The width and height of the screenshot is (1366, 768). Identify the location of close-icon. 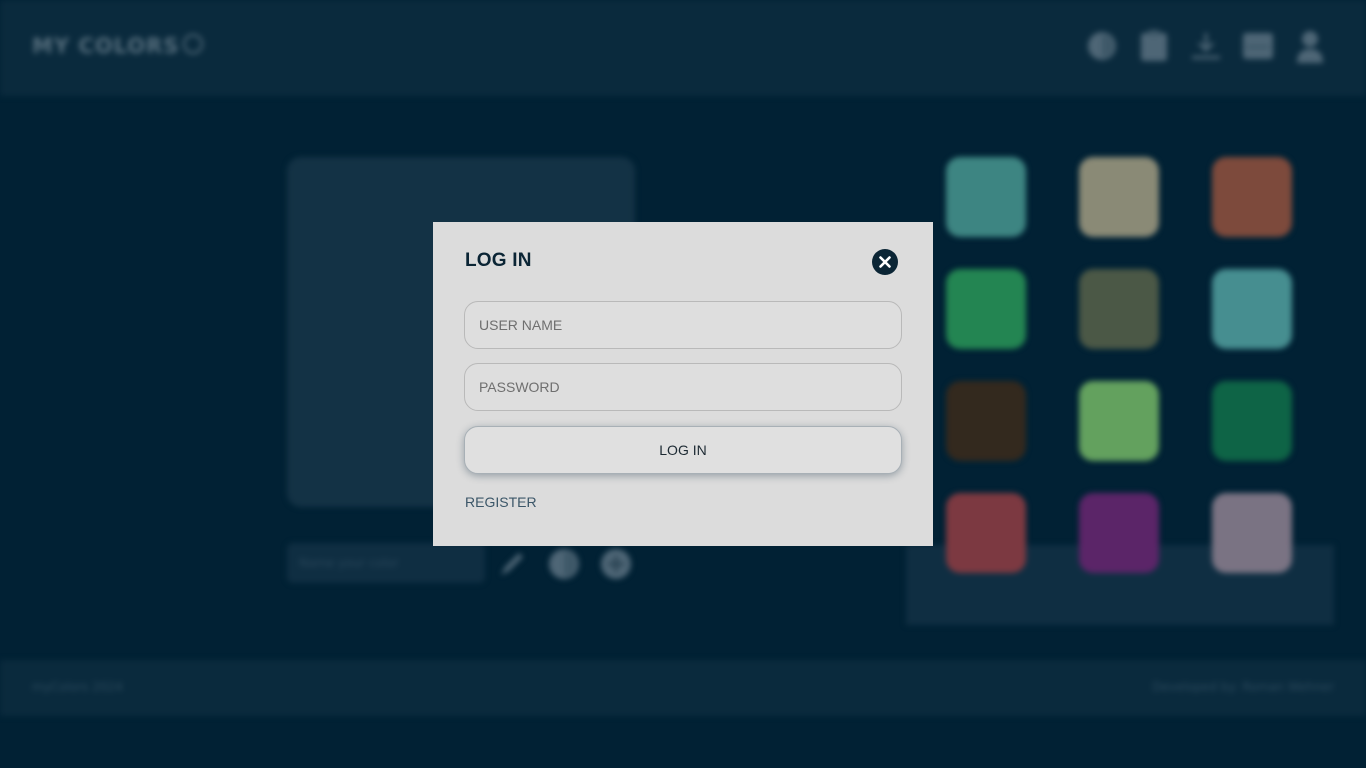
(885, 262).